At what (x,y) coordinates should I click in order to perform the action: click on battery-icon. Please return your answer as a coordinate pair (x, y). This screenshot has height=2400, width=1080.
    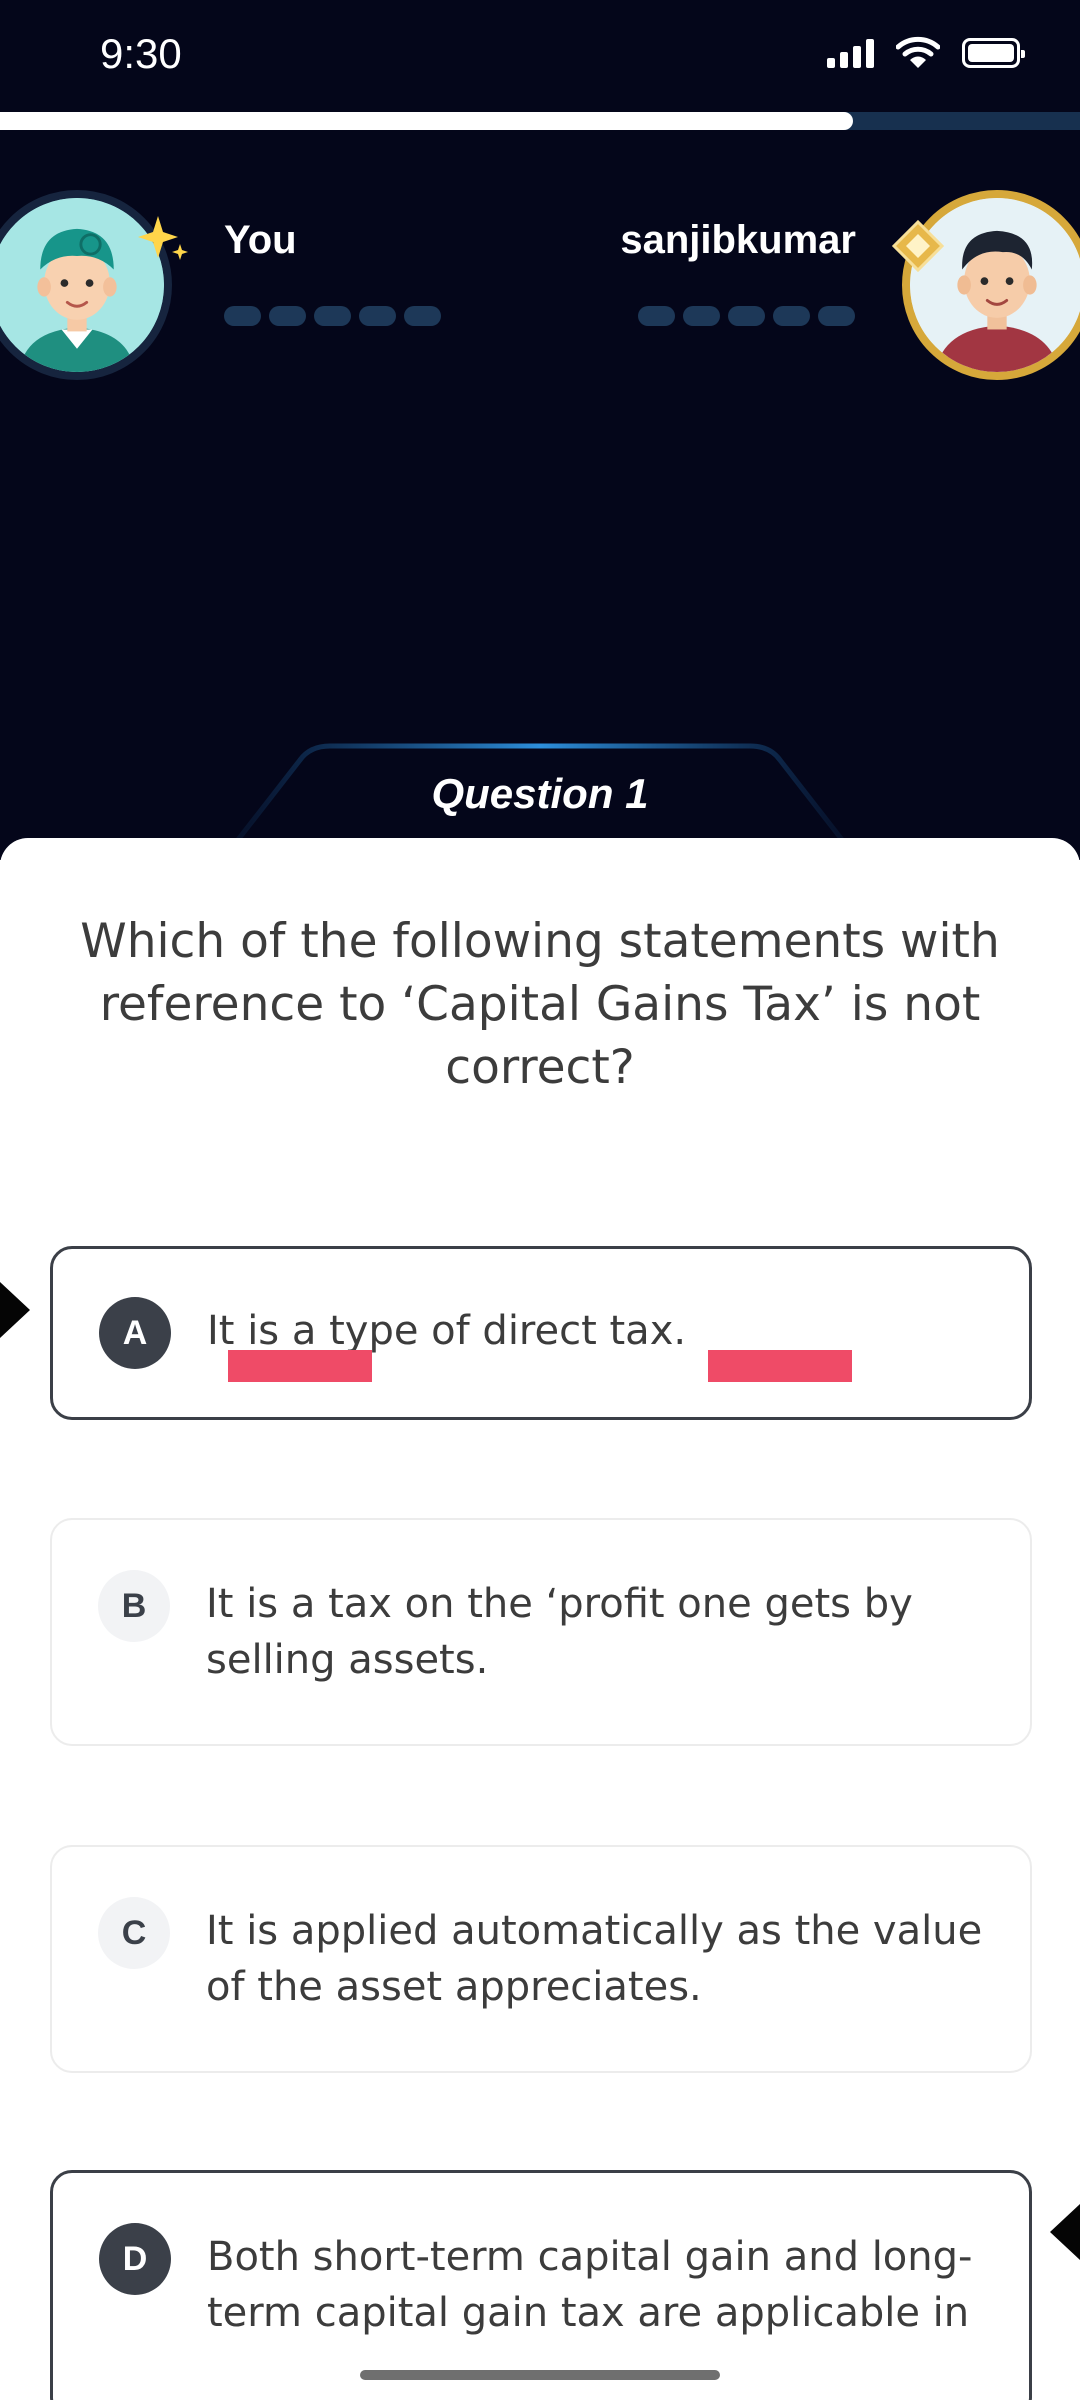
    Looking at the image, I should click on (993, 53).